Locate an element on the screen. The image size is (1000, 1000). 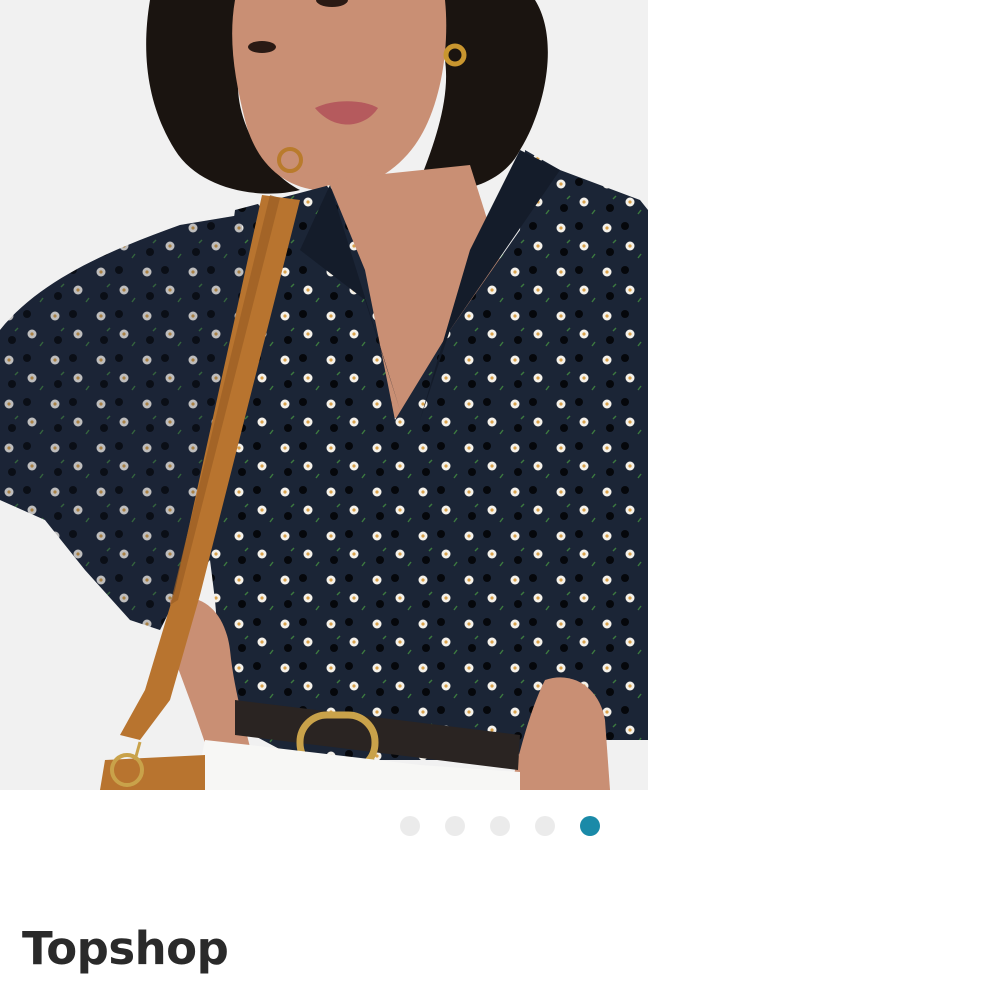
carousel-dot-5-active is located at coordinates (590, 826).